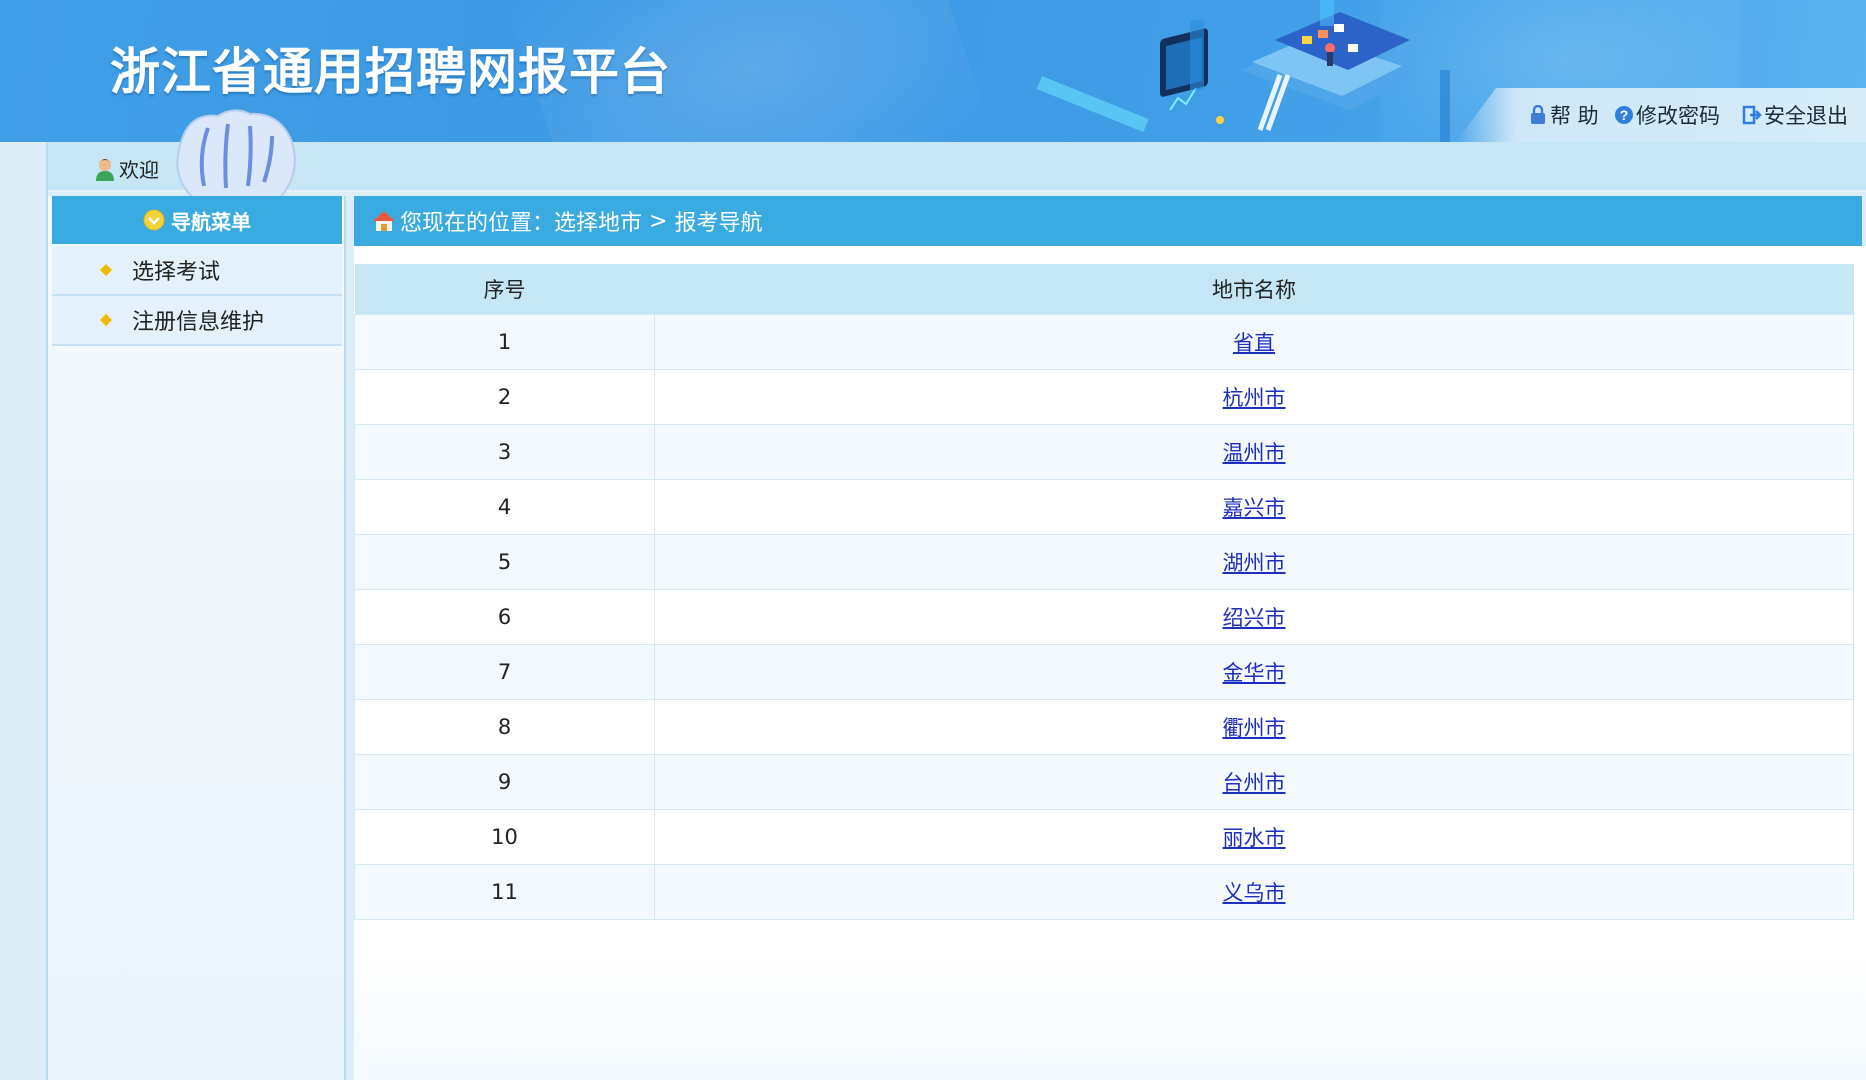 The height and width of the screenshot is (1080, 1866). I want to click on help-link: 帮 助, so click(1563, 115).